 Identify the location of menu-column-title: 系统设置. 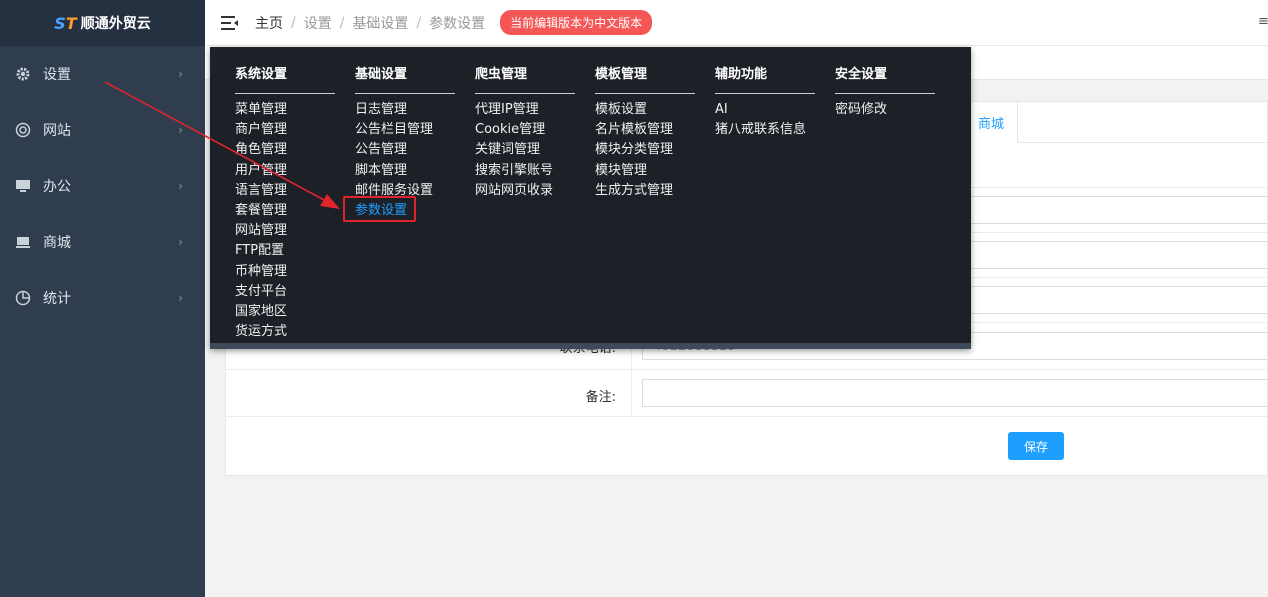
(261, 74).